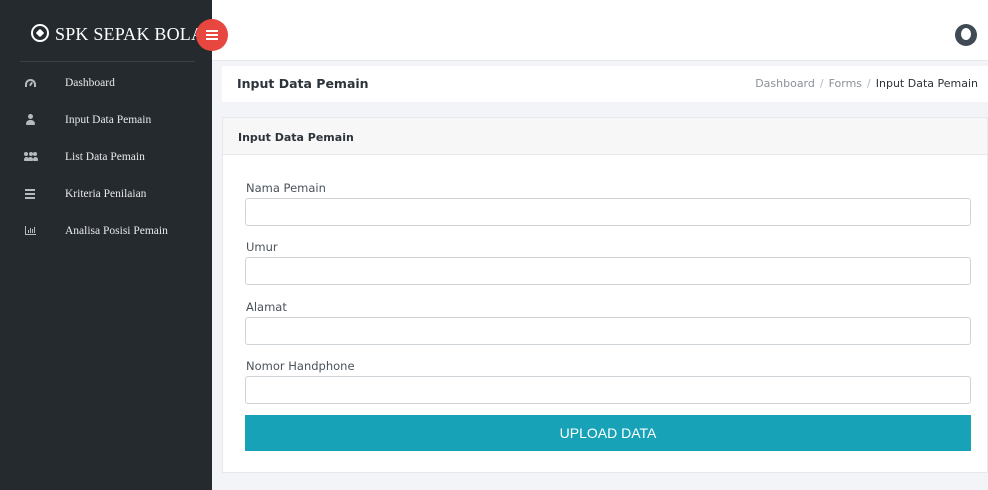 The image size is (988, 490). What do you see at coordinates (785, 83) in the screenshot?
I see `breadcrumb-dashboard: Dashboard` at bounding box center [785, 83].